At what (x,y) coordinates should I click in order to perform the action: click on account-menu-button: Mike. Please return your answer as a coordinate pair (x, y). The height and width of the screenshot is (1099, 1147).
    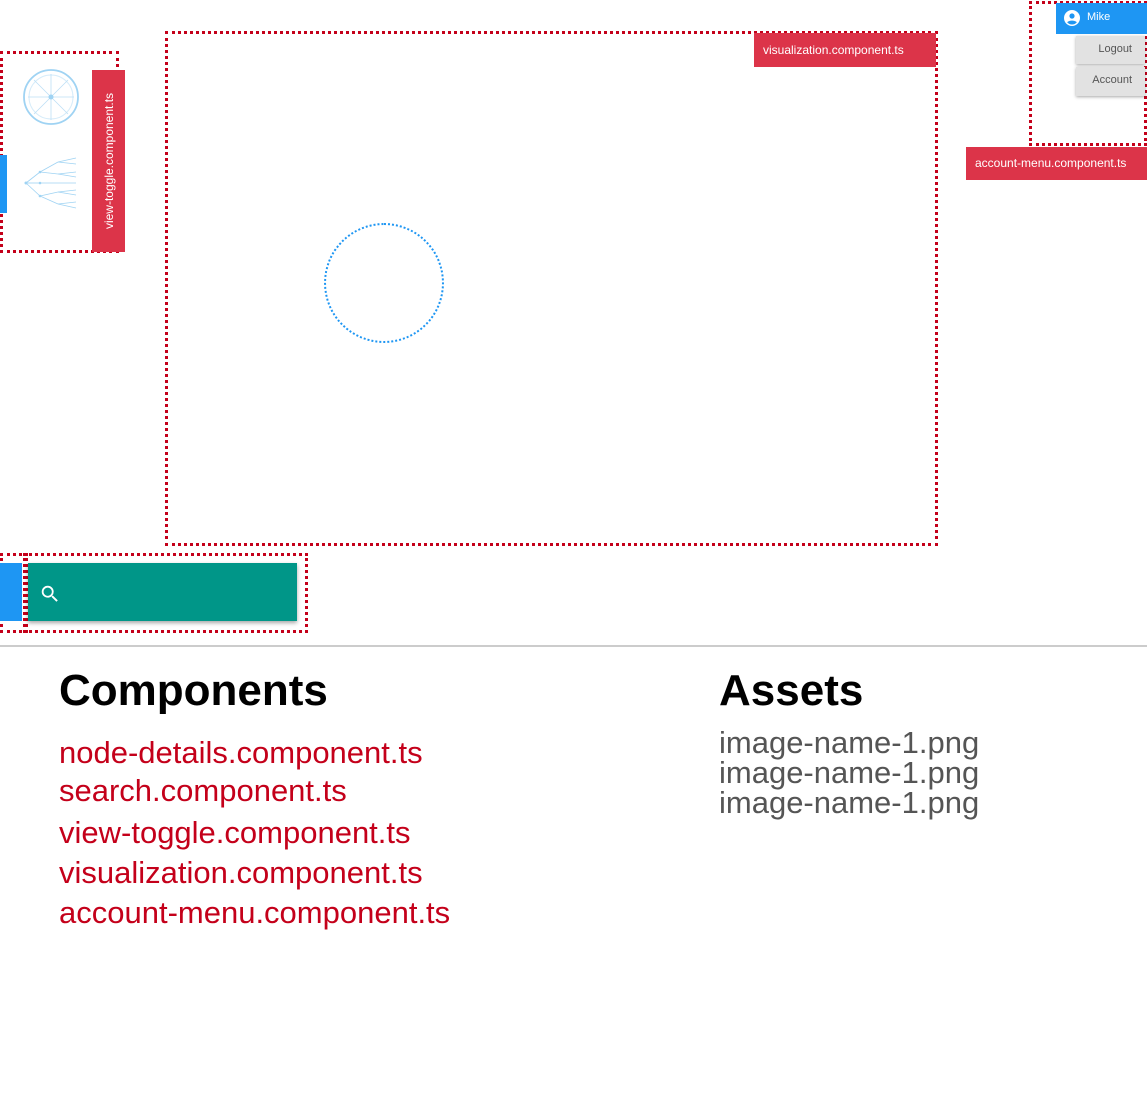
    Looking at the image, I should click on (1101, 18).